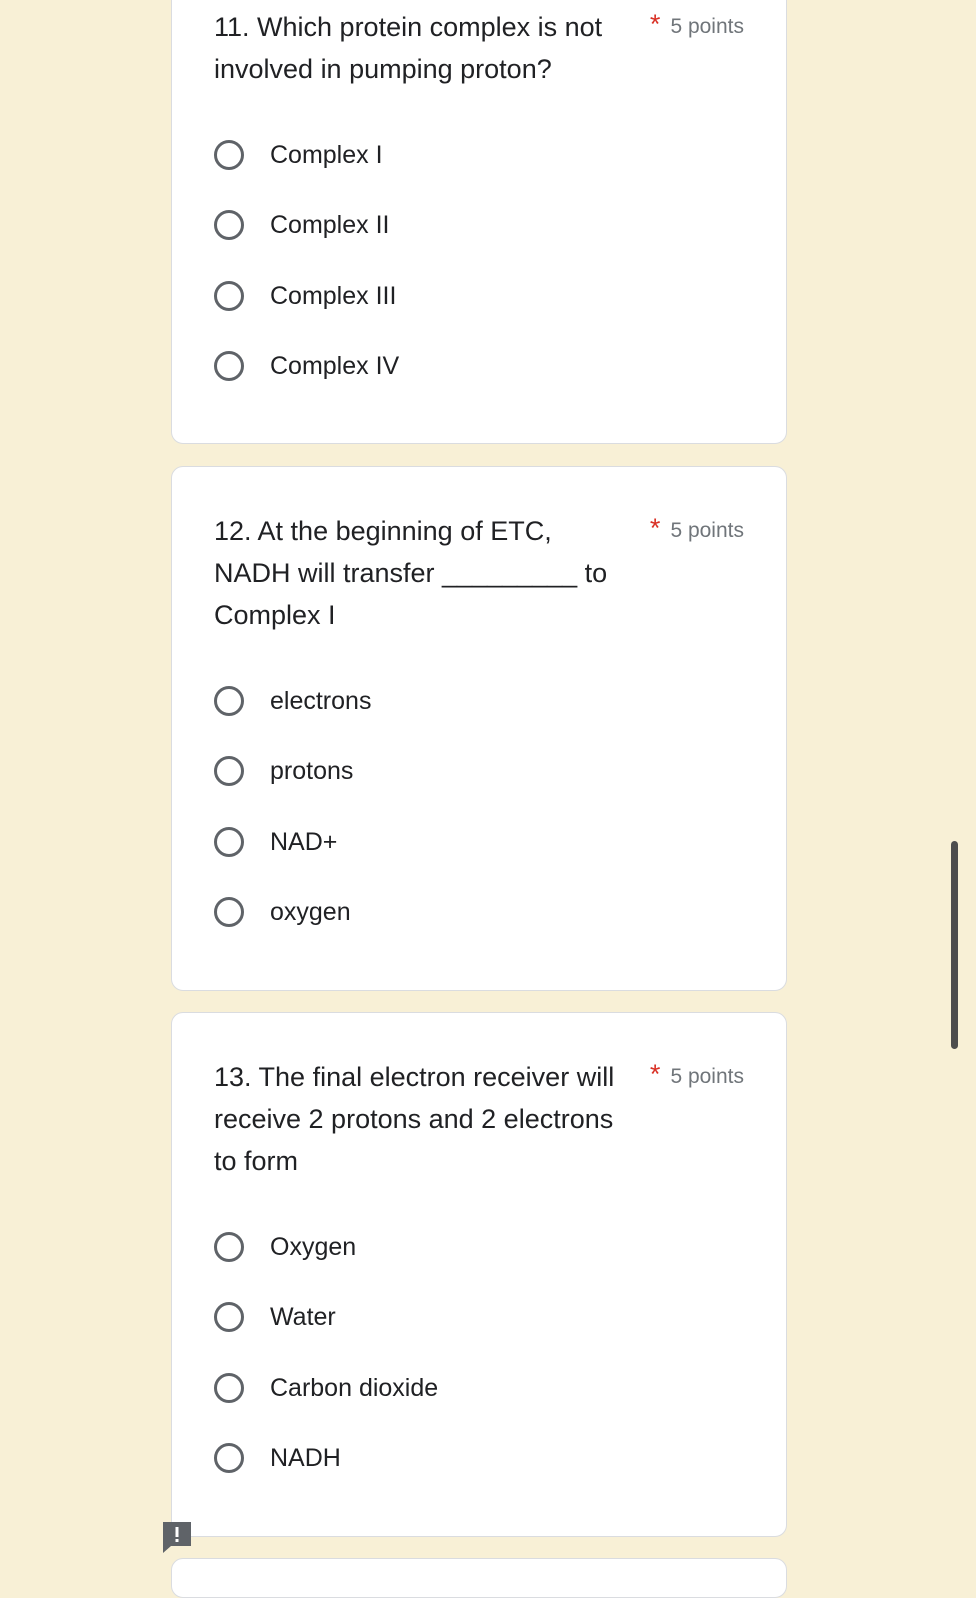 This screenshot has height=1598, width=976. I want to click on option-label: NADH, so click(305, 1457).